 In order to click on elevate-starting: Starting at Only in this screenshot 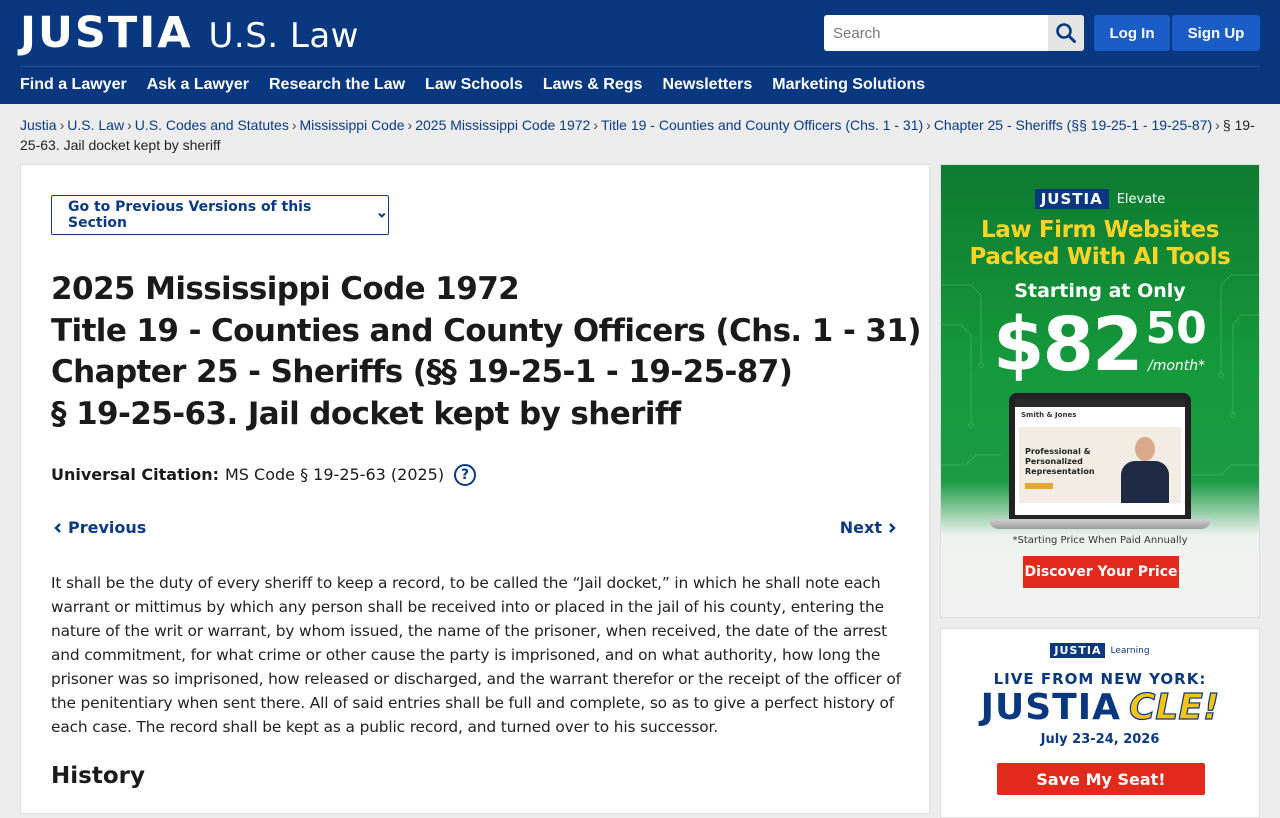, I will do `click(1100, 291)`.